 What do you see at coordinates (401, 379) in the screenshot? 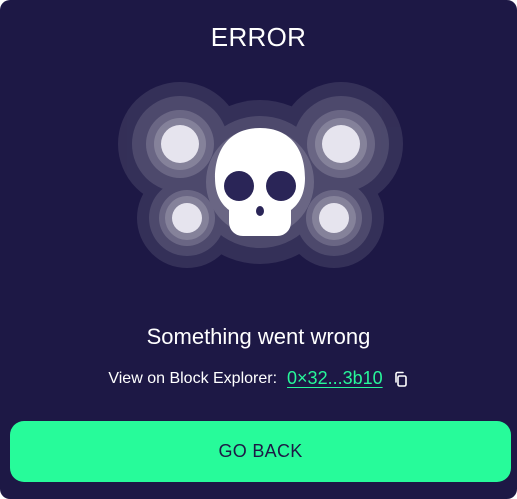
I see `copy-icon` at bounding box center [401, 379].